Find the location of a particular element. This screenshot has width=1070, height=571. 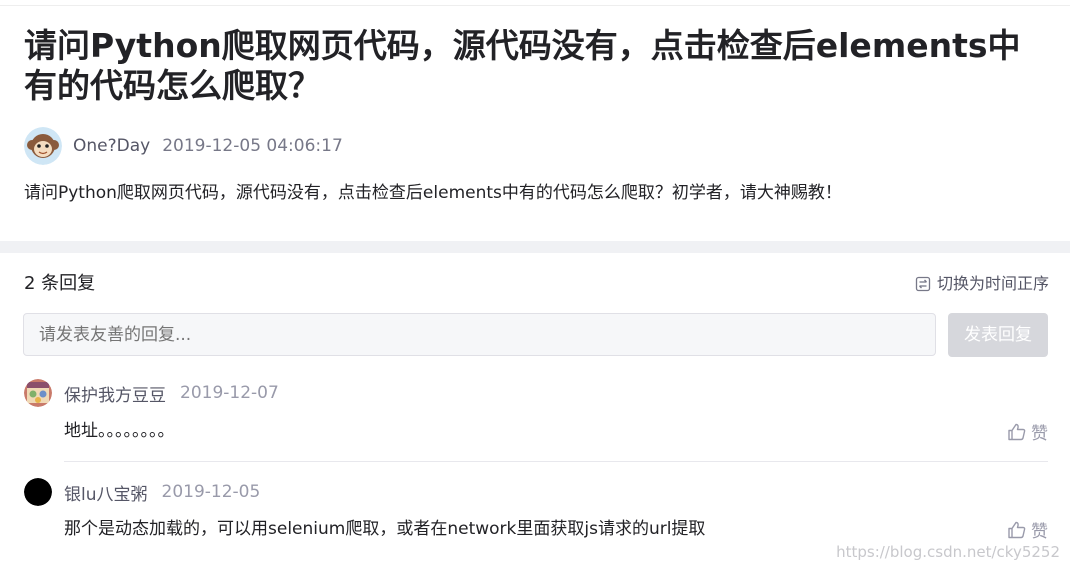

sort-icon is located at coordinates (923, 284).